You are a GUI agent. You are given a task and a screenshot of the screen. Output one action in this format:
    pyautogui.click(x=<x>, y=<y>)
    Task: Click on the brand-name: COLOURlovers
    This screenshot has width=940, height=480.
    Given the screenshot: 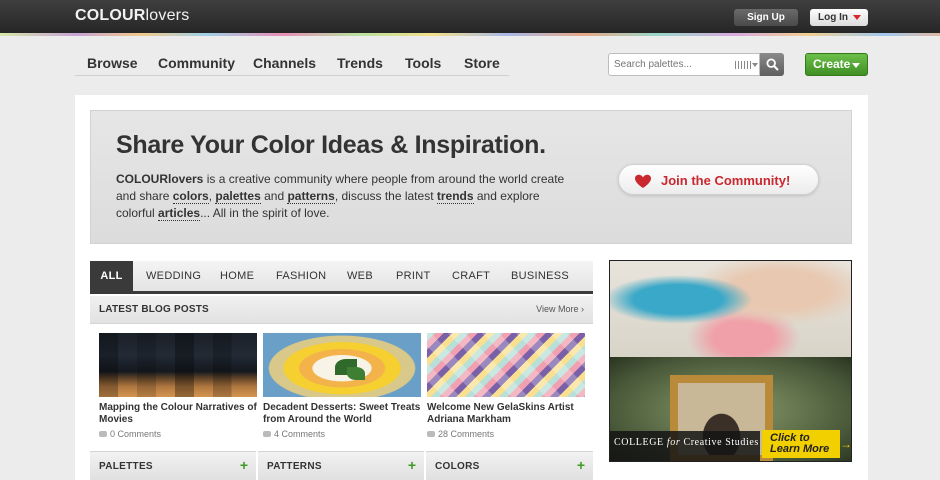 What is the action you would take?
    pyautogui.click(x=160, y=179)
    